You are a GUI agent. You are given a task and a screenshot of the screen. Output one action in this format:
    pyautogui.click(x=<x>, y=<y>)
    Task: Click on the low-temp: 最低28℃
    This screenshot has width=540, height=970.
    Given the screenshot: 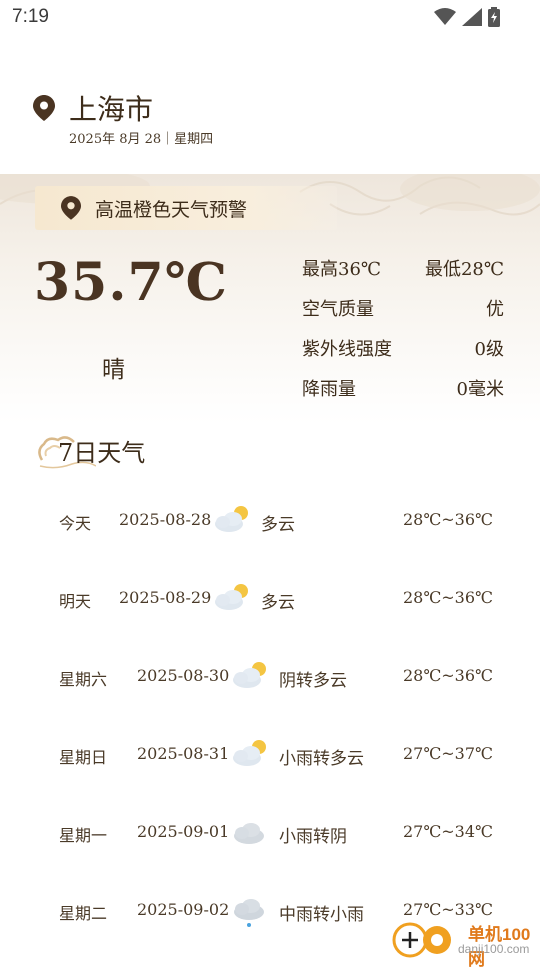 What is the action you would take?
    pyautogui.click(x=464, y=269)
    